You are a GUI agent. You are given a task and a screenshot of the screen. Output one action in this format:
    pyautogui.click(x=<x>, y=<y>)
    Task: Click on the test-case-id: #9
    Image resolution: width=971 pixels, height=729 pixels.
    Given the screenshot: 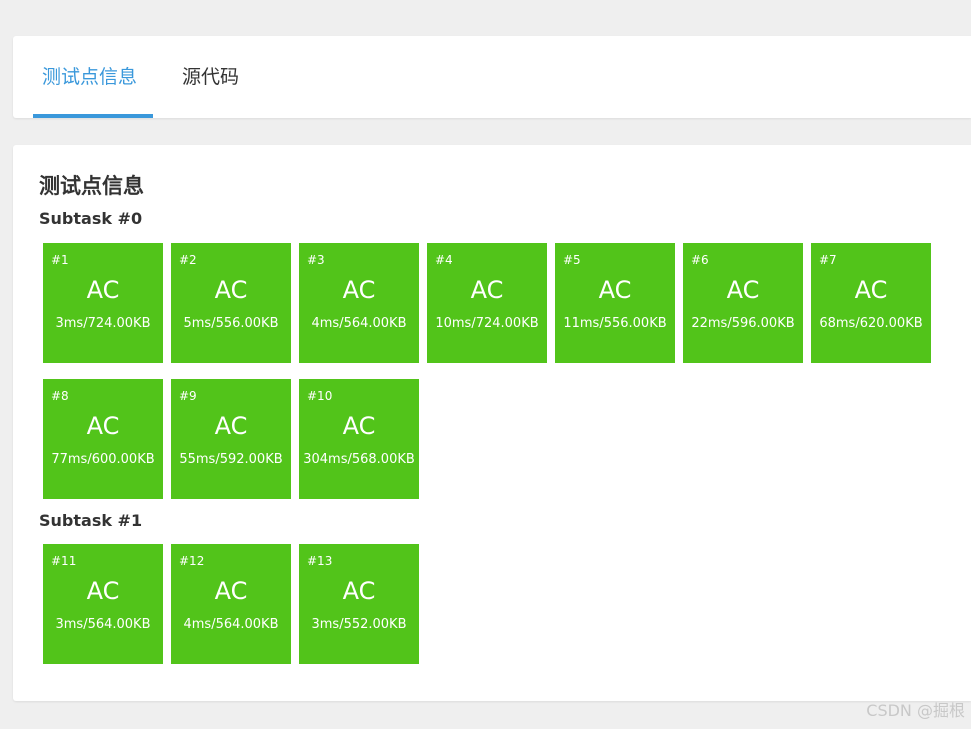 What is the action you would take?
    pyautogui.click(x=188, y=396)
    